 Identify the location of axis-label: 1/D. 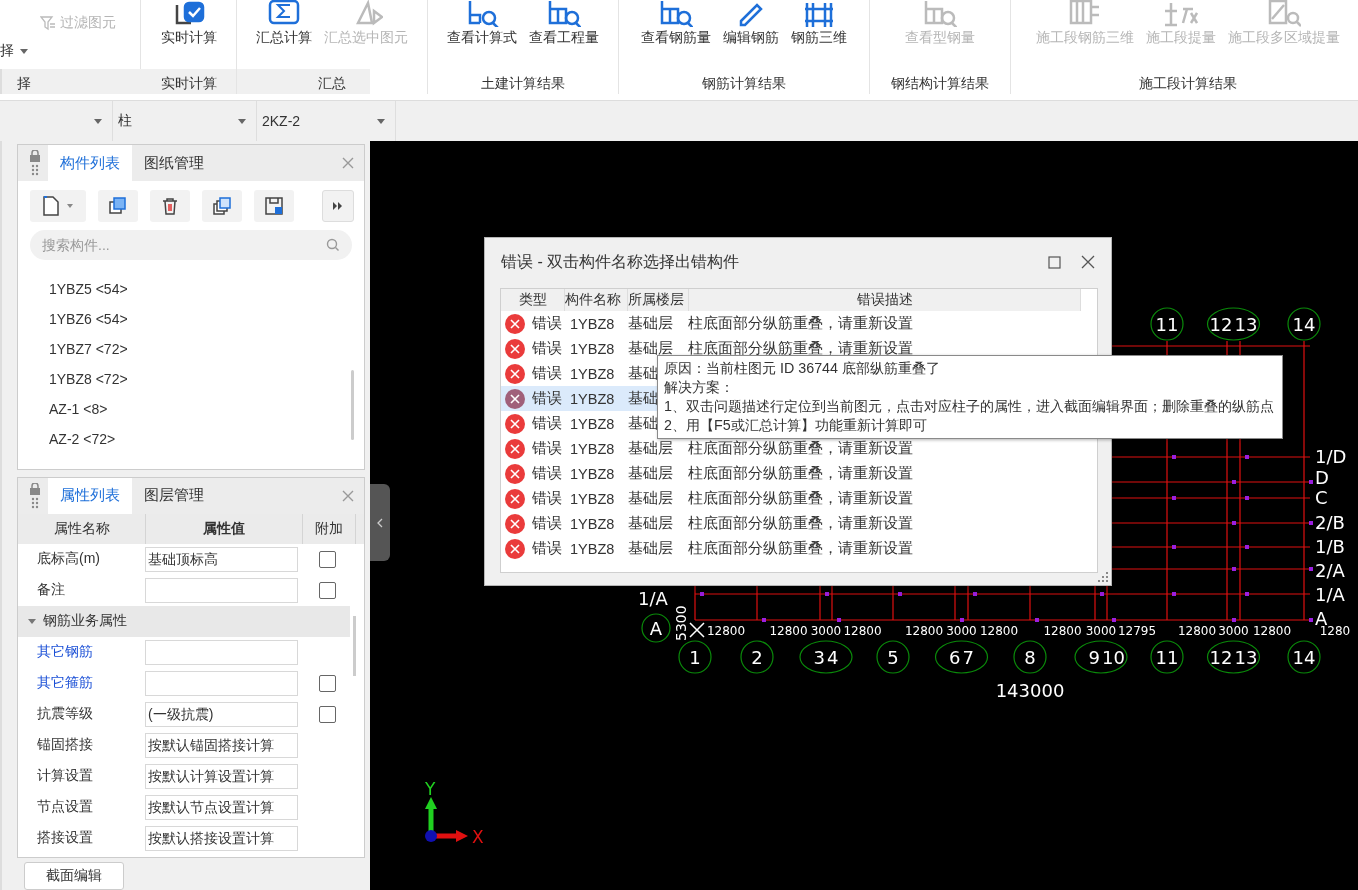
(1331, 456).